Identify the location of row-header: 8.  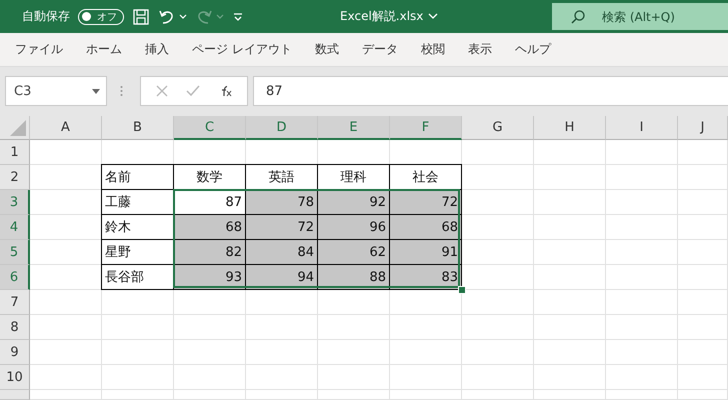
(15, 327).